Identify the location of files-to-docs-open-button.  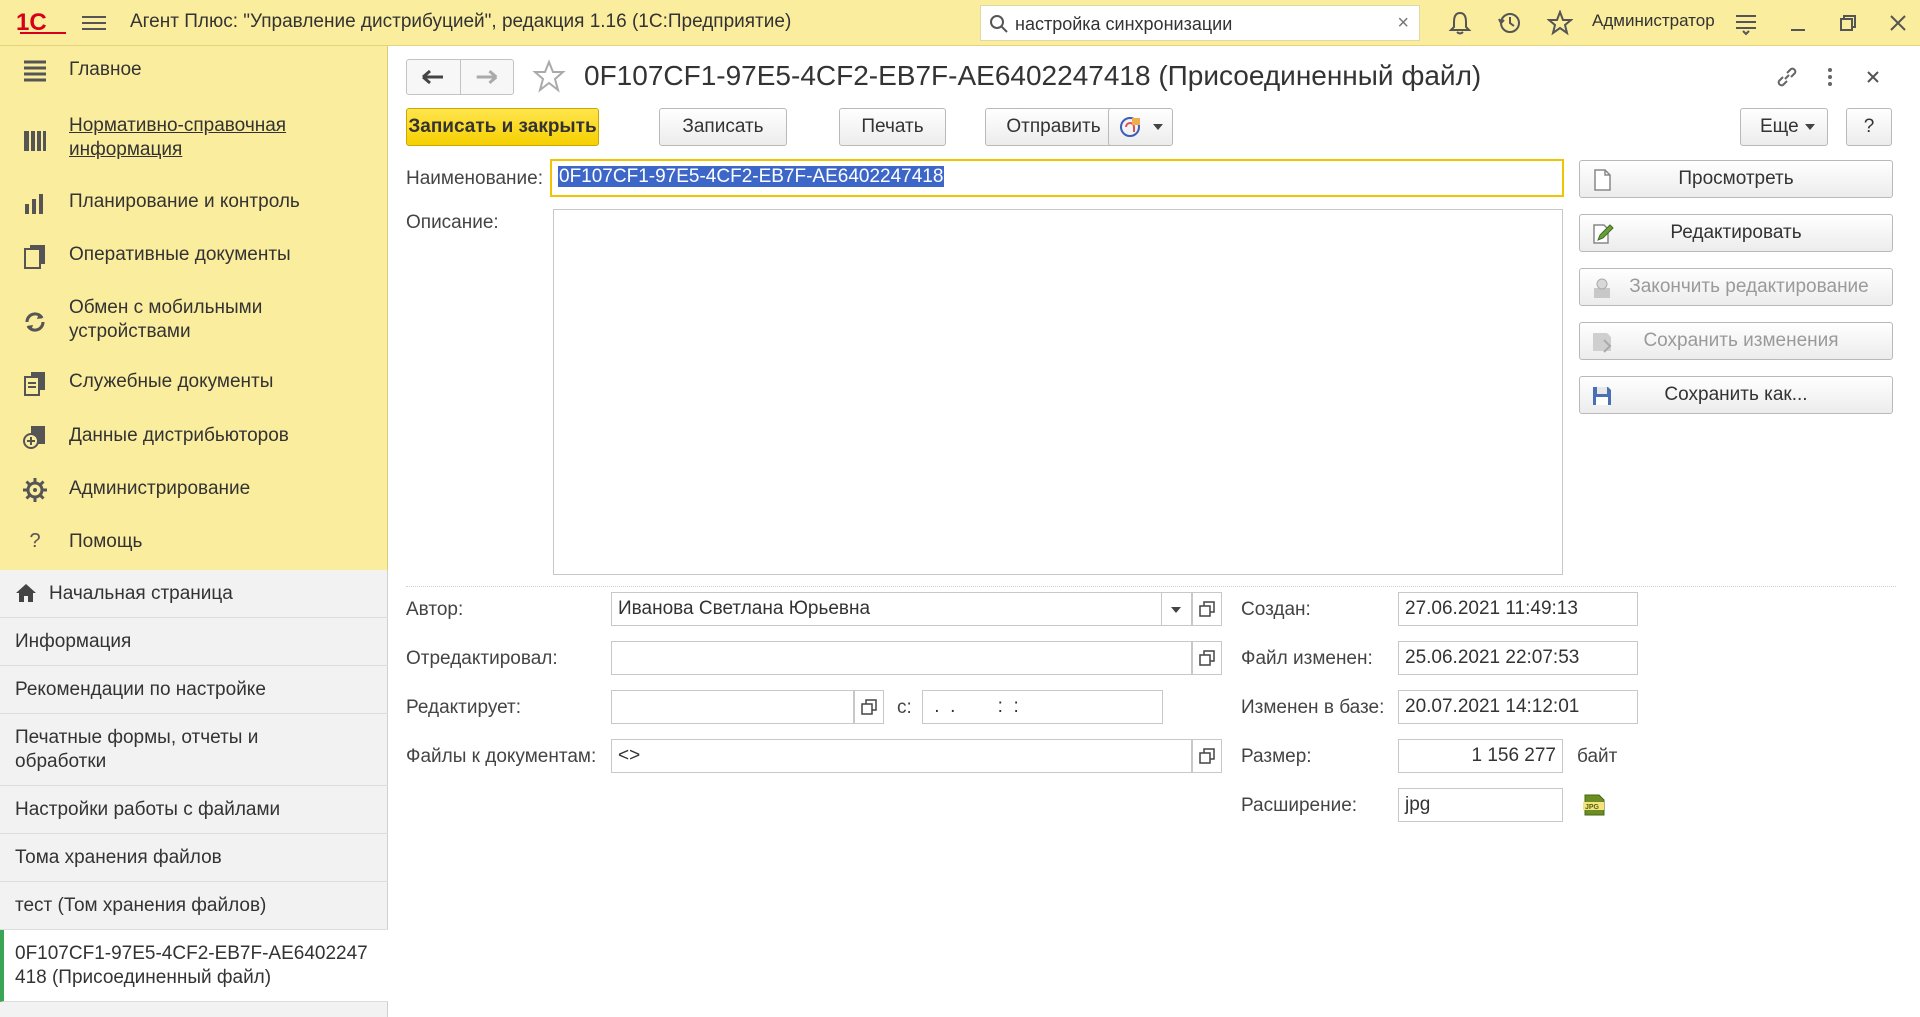
(1207, 756).